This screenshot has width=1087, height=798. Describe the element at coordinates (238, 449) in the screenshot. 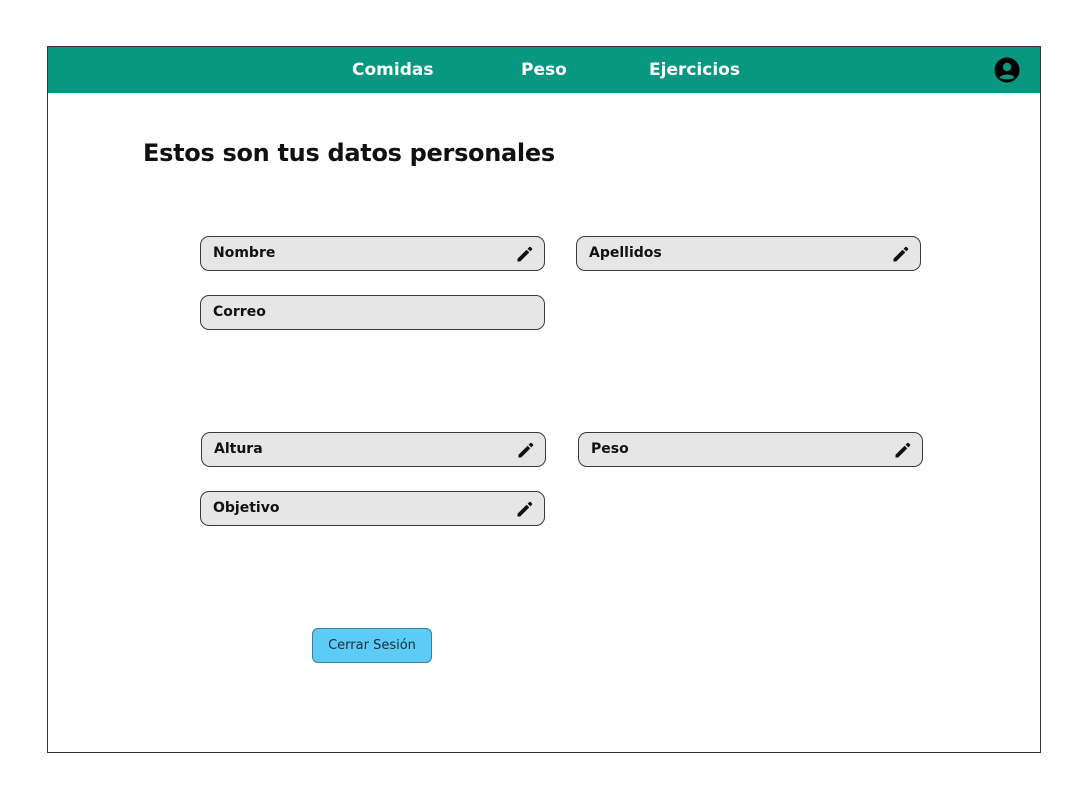

I see `altura-label: Altura` at that location.